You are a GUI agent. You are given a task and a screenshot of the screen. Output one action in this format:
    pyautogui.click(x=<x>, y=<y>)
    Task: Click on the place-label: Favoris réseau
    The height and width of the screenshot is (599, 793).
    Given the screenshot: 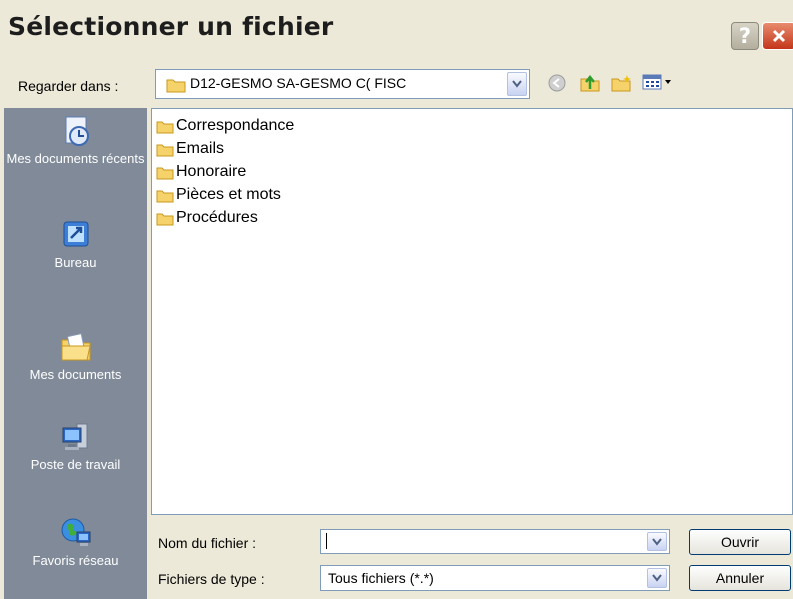 What is the action you would take?
    pyautogui.click(x=75, y=560)
    